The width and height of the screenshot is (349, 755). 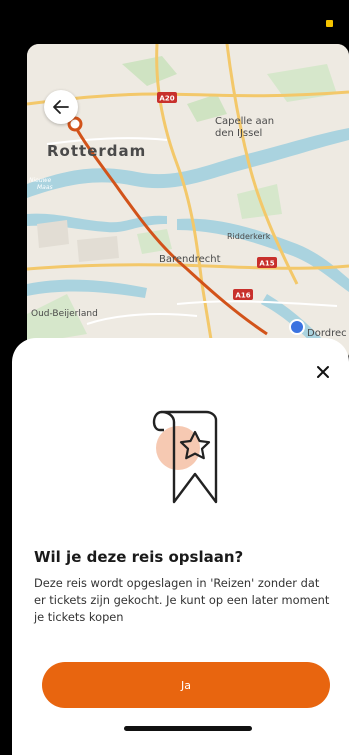 What do you see at coordinates (64, 314) in the screenshot?
I see `map-label-oud-beijerland: Oud-Beijerland` at bounding box center [64, 314].